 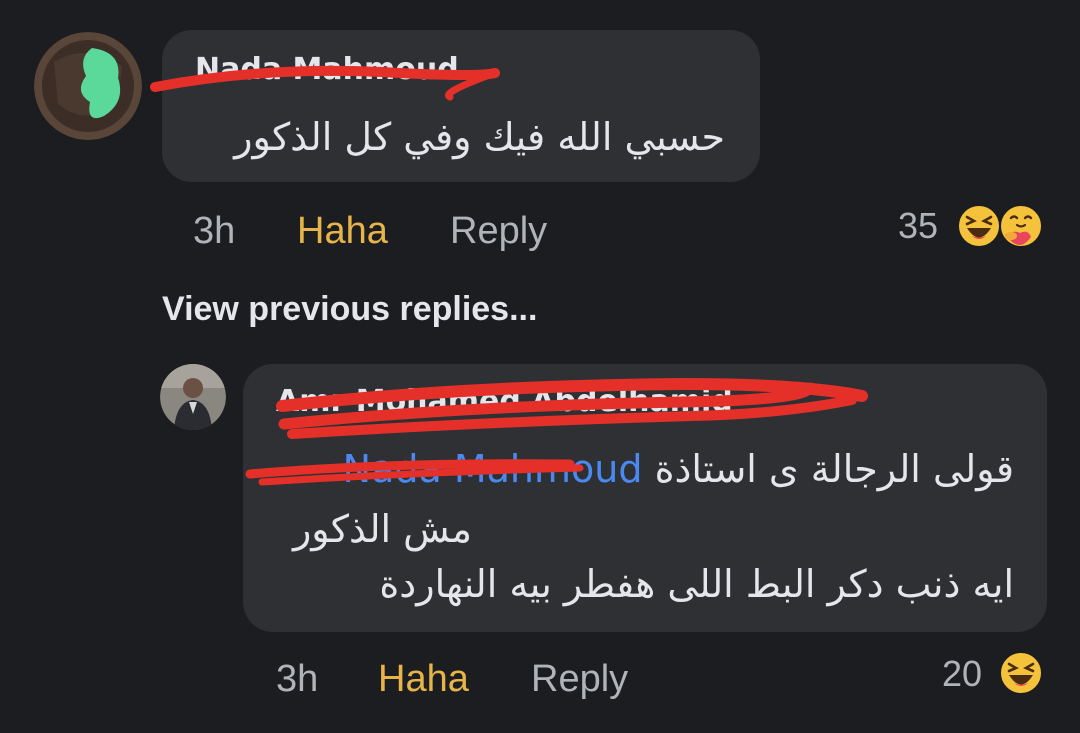 I want to click on mention-link: Nada Mahmoud, so click(x=493, y=469).